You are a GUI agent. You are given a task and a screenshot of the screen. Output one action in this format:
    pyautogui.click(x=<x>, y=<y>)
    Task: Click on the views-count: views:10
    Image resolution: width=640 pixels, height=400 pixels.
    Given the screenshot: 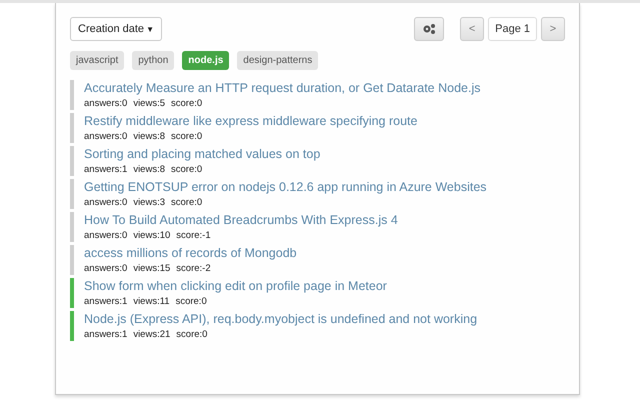 What is the action you would take?
    pyautogui.click(x=151, y=235)
    